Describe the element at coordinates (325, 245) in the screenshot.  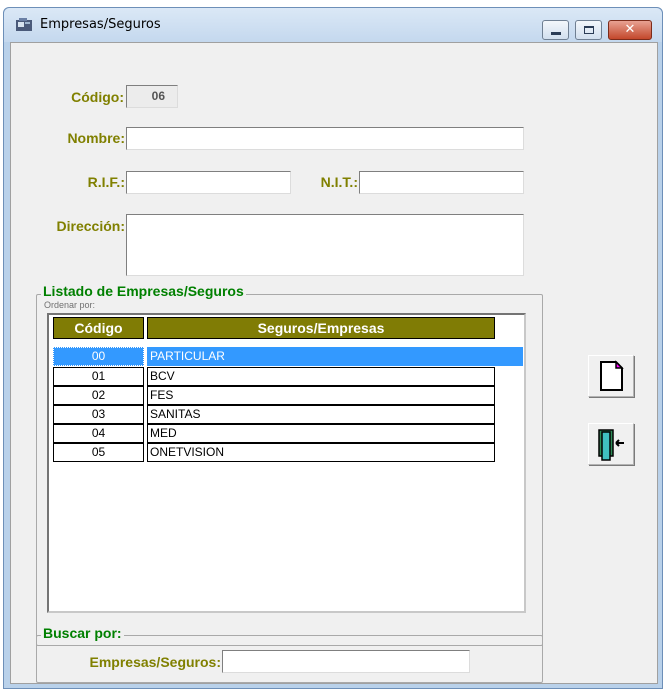
I see `direccion-textarea` at that location.